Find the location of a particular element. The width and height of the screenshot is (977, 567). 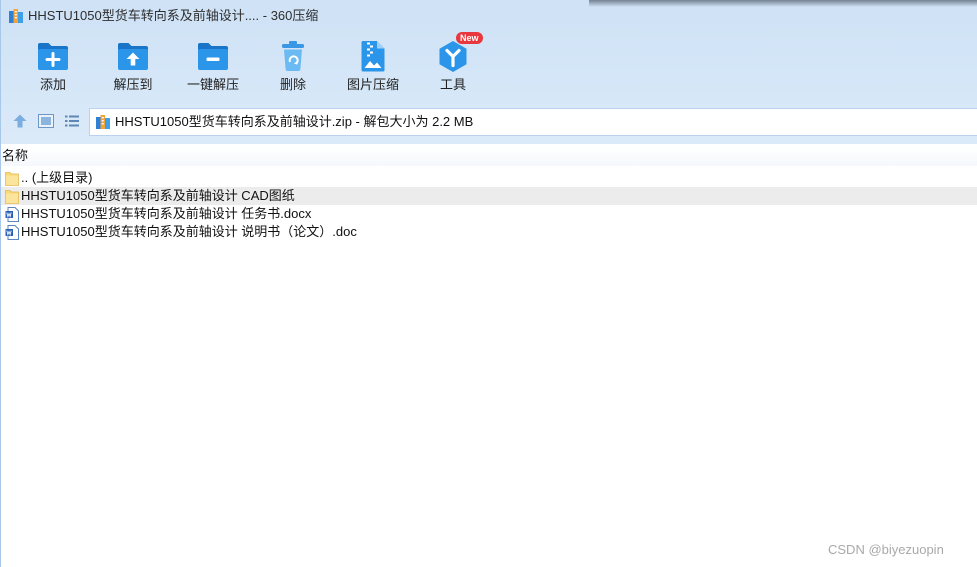

recycle-bin-icon is located at coordinates (293, 56).